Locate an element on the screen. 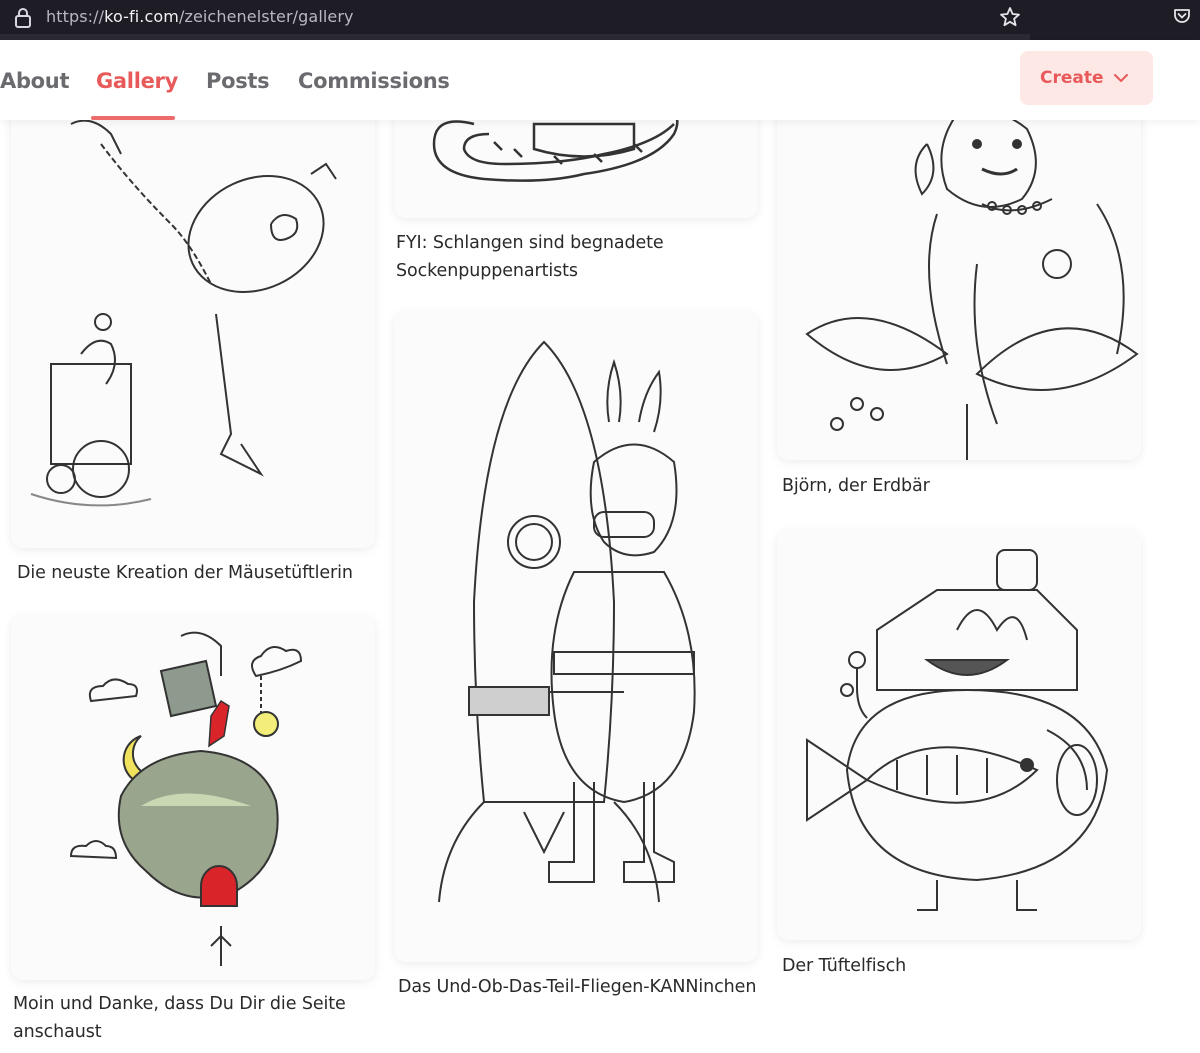 This screenshot has width=1200, height=1053. url-scheme: https:// is located at coordinates (75, 16).